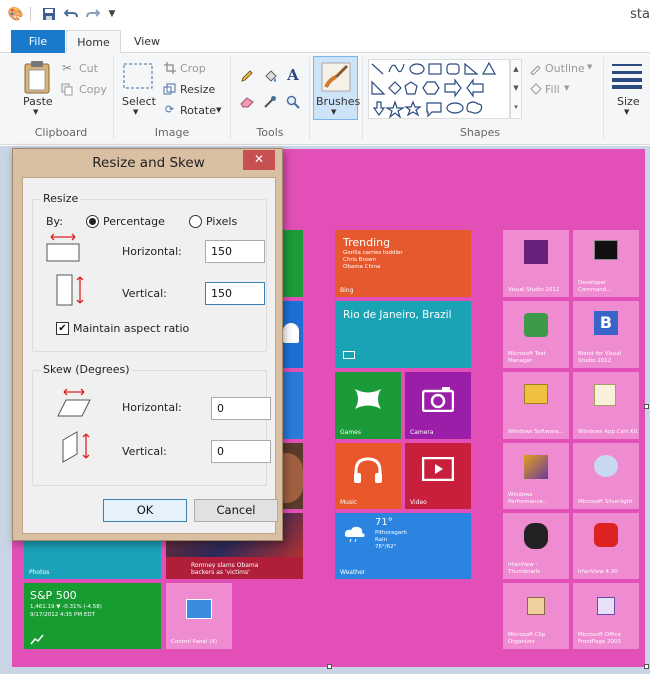  I want to click on redo-icon, so click(93, 14).